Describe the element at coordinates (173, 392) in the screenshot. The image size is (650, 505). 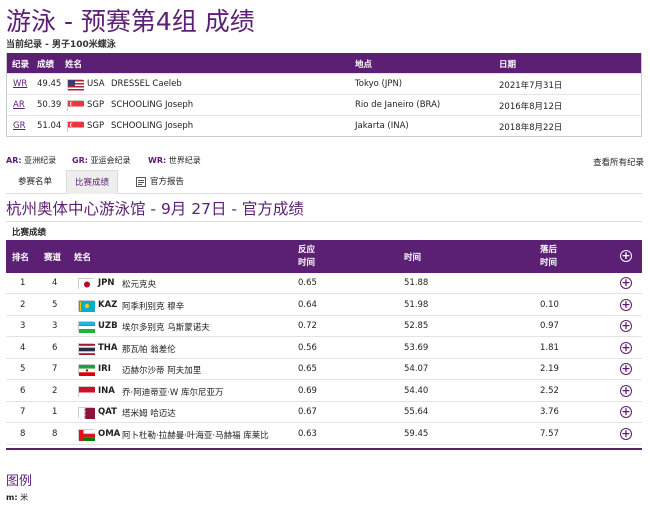
I see `result-athlete: 乔·阿迪蒂亚·W 库尔尼亚万` at that location.